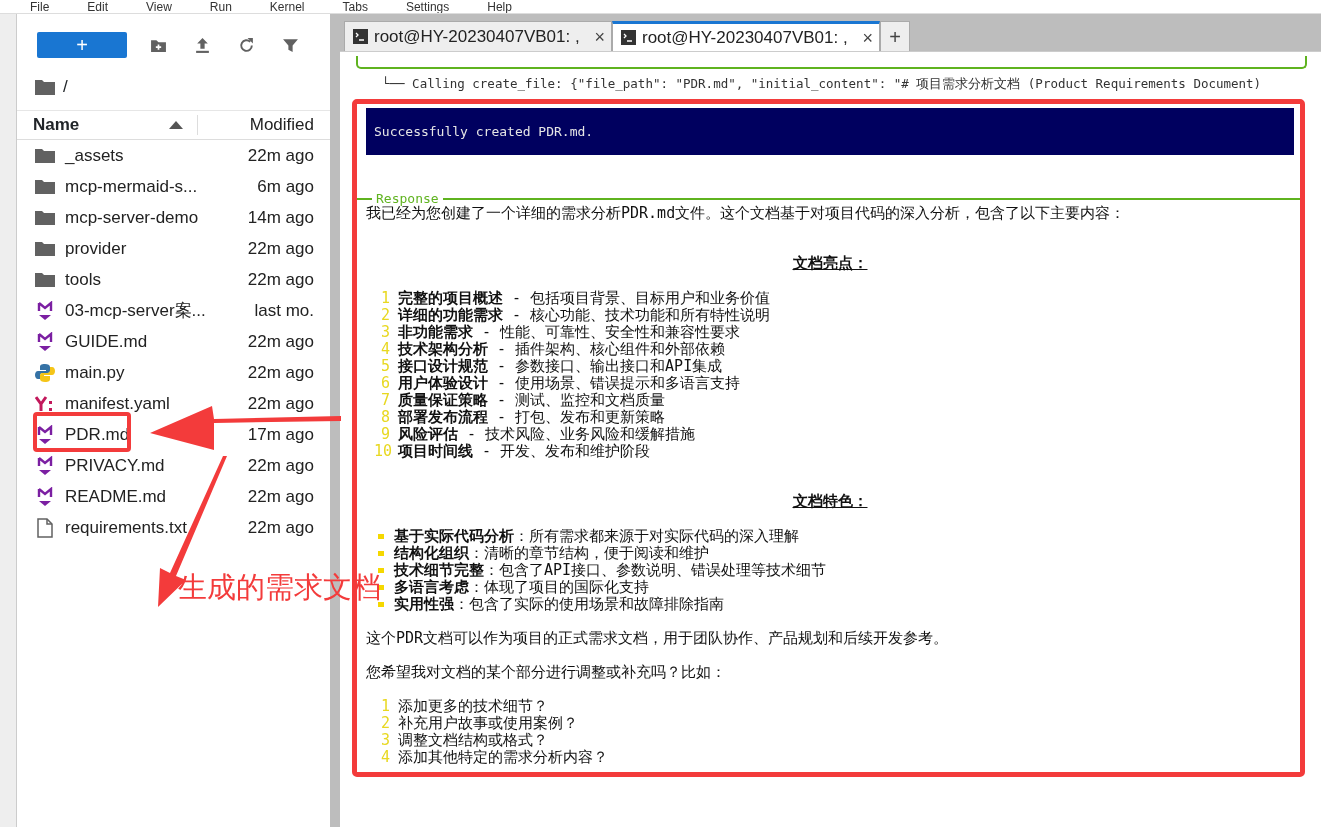  What do you see at coordinates (521, 587) in the screenshot?
I see `list-item: 多语言考虑：体现了项目的国际化支持` at bounding box center [521, 587].